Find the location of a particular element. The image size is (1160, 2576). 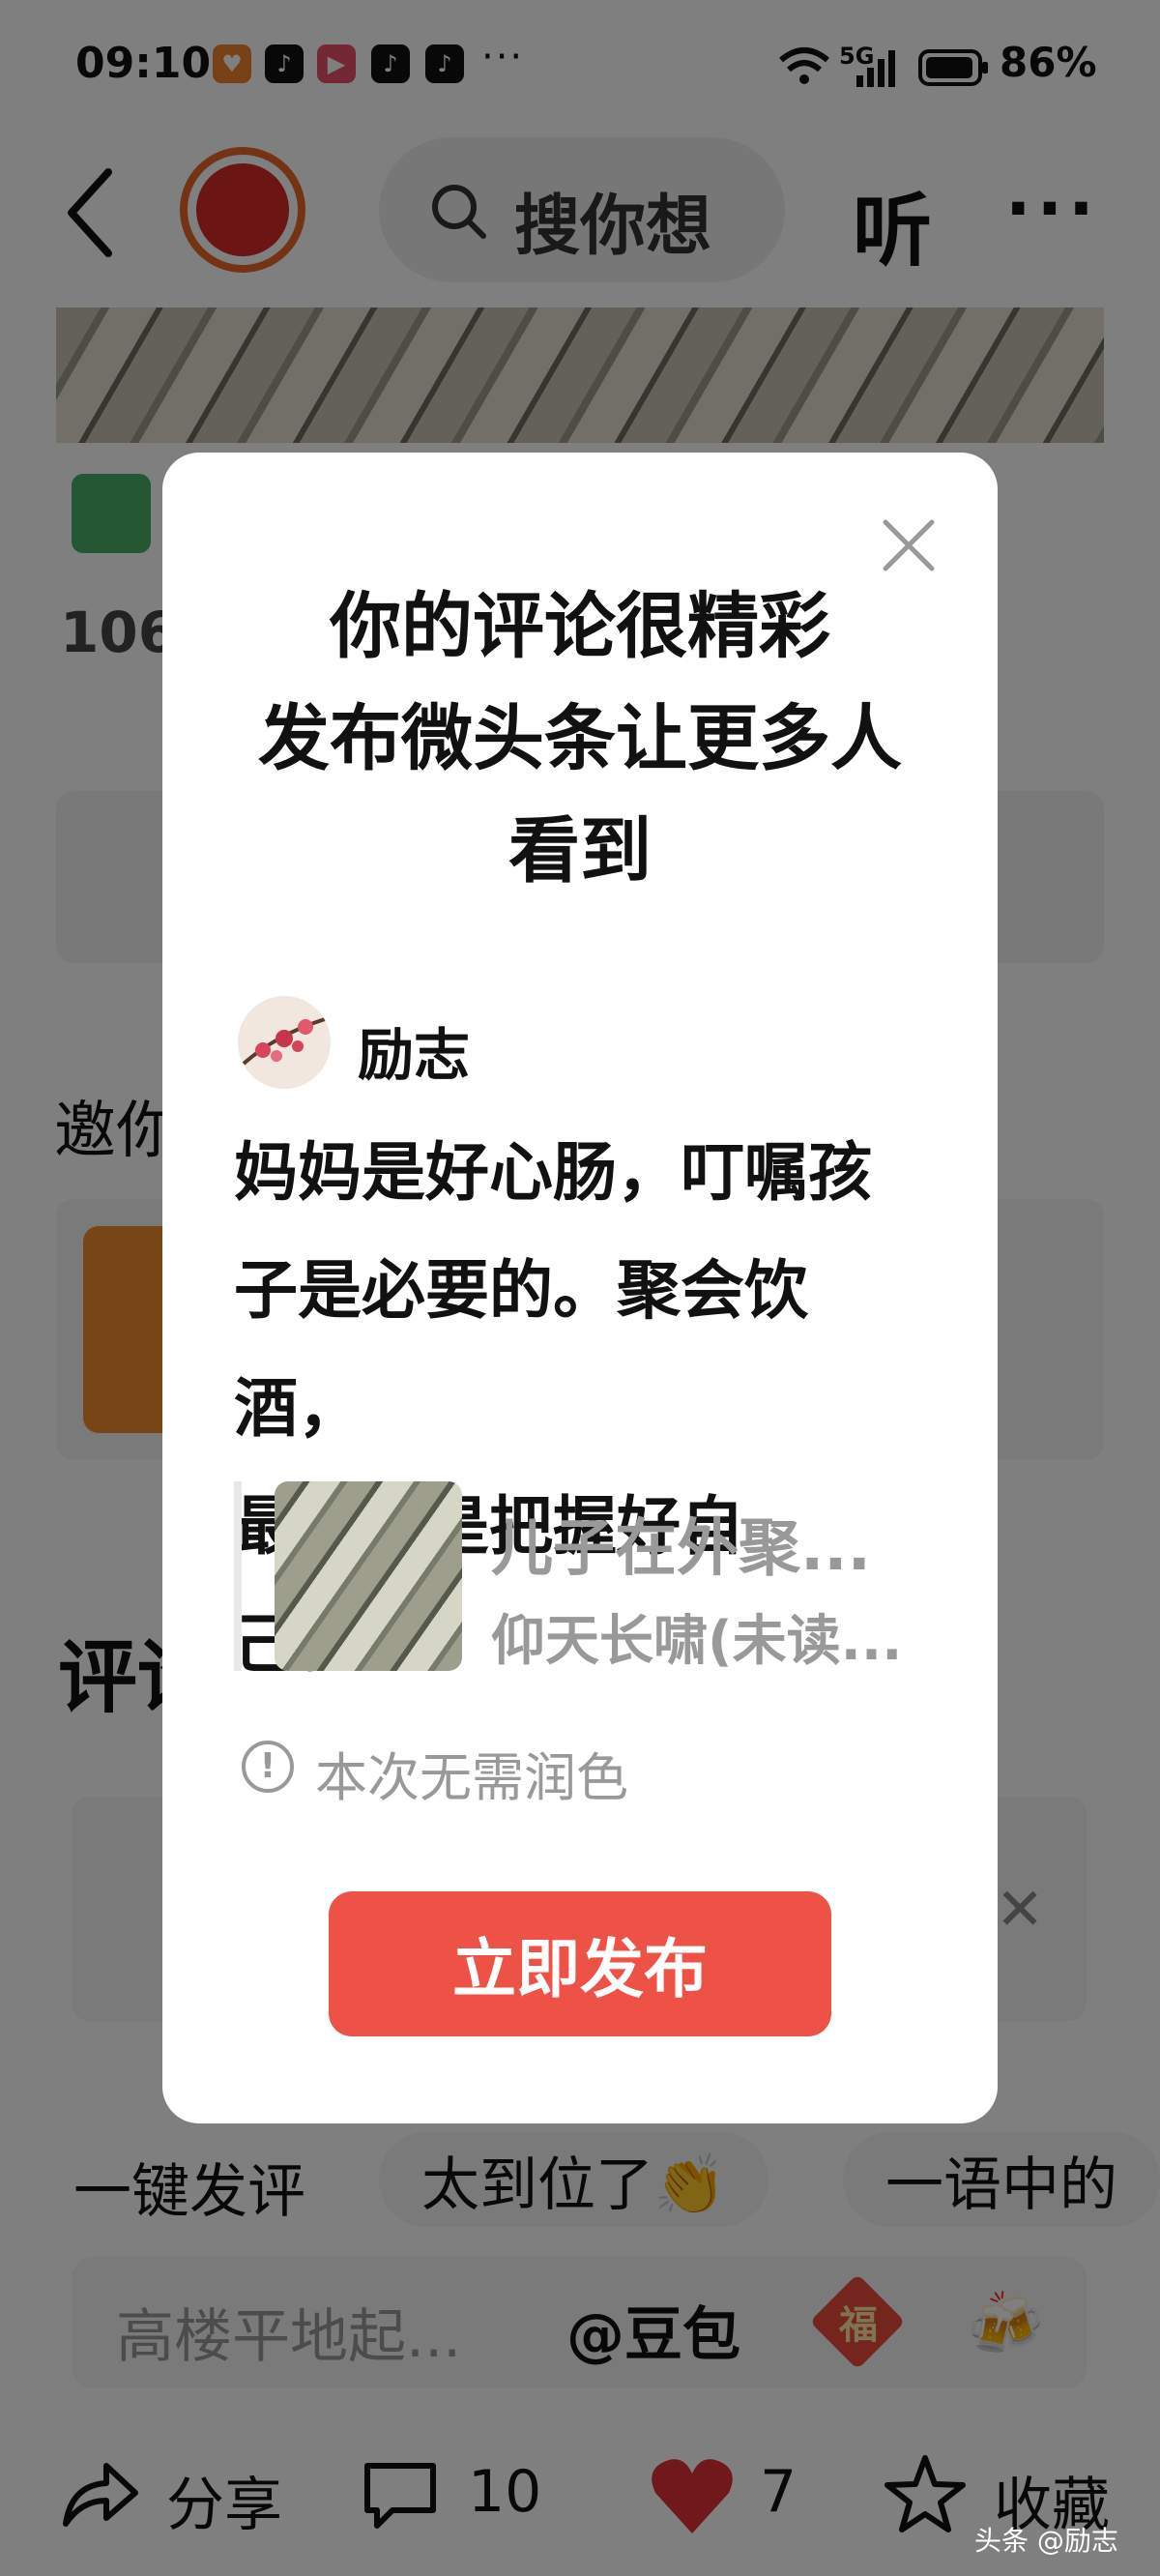

dialog-title-line: 发布微头条让更多人 is located at coordinates (580, 738).